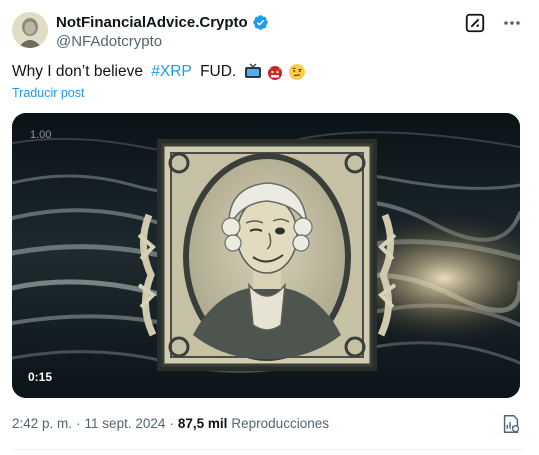 The height and width of the screenshot is (455, 539). I want to click on tweet-text: Why I don’t believe #XRP FUD., so click(159, 72).